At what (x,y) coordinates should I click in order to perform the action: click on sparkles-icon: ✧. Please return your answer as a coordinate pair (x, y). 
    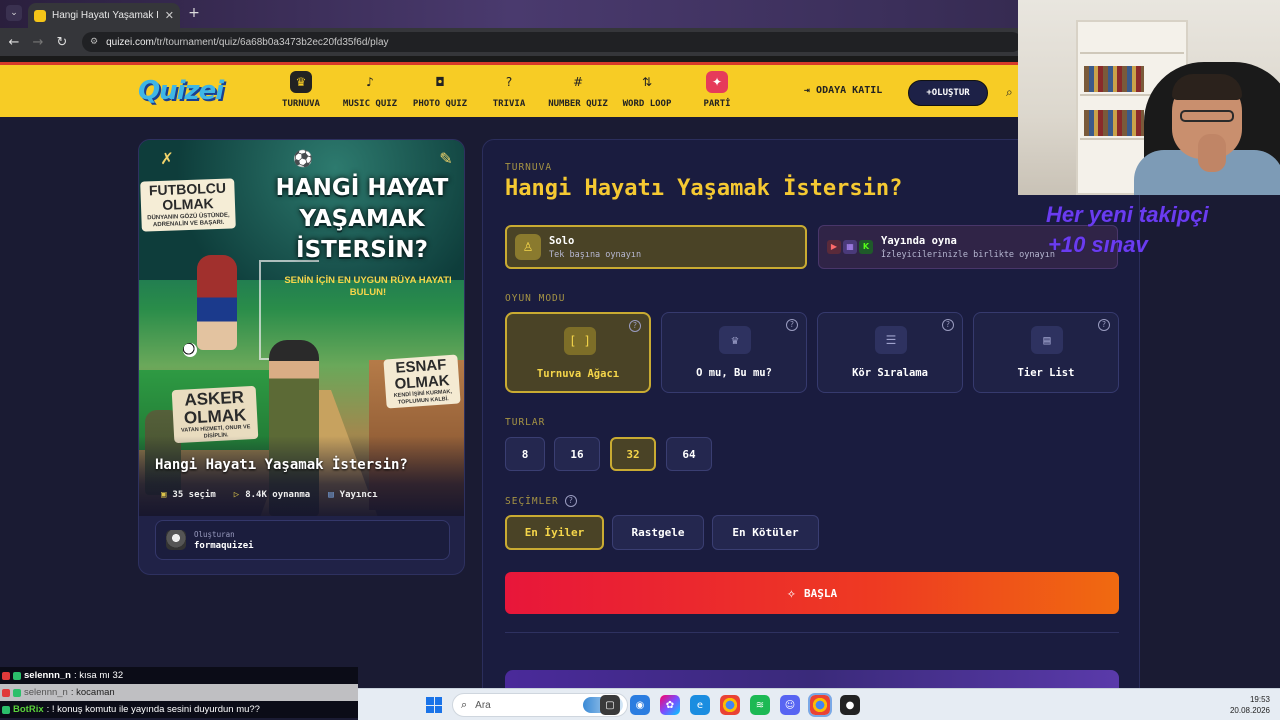
    Looking at the image, I should click on (791, 593).